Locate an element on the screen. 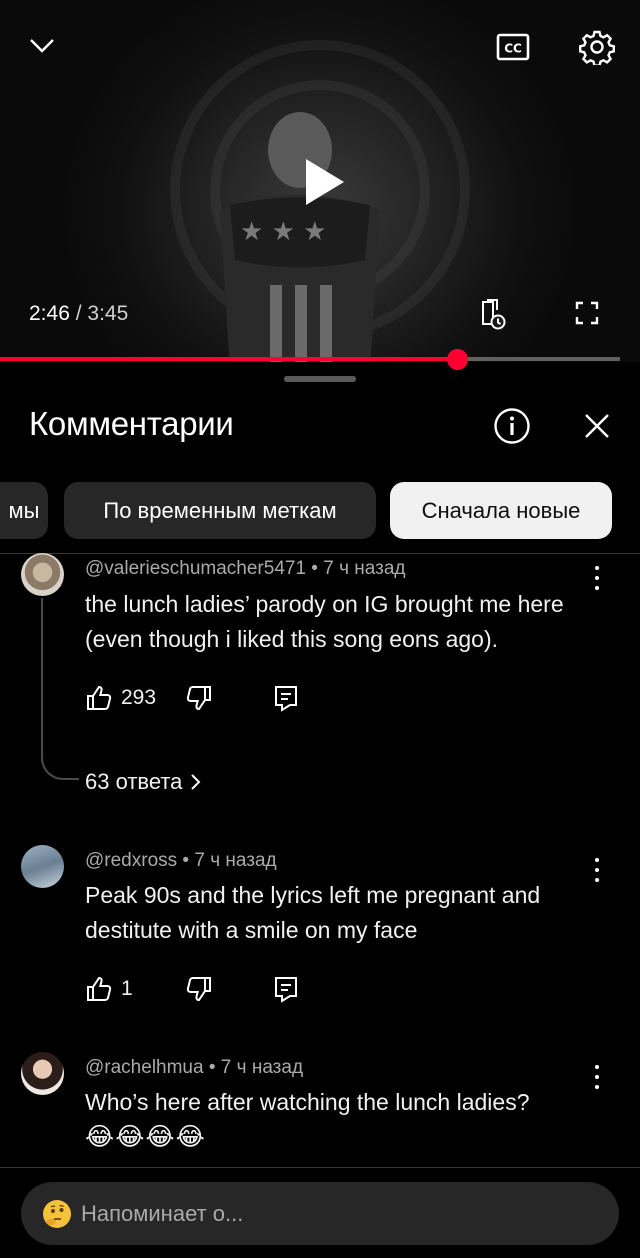 Image resolution: width=640 pixels, height=1258 pixels. sort-chips: мы По временным меткам Сначала новые is located at coordinates (320, 511).